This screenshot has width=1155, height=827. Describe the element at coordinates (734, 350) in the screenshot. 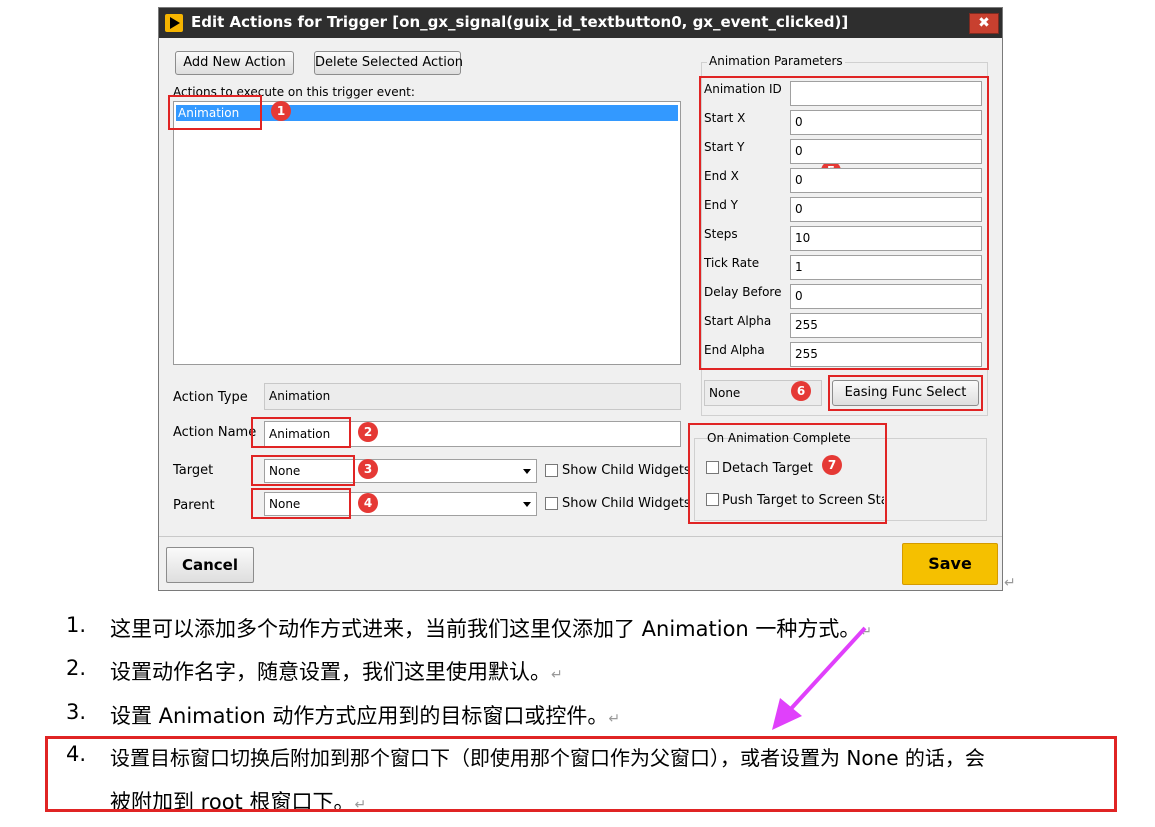

I see `param-label: End Alpha` at that location.